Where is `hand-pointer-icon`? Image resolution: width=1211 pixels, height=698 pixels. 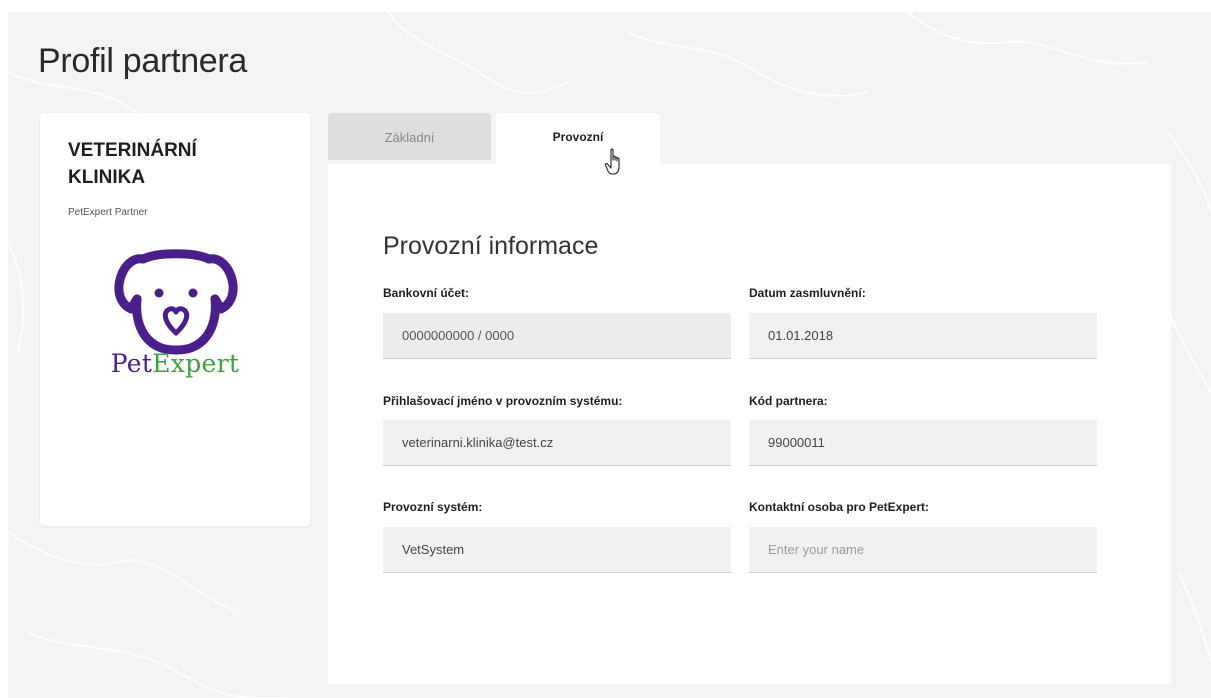 hand-pointer-icon is located at coordinates (612, 161).